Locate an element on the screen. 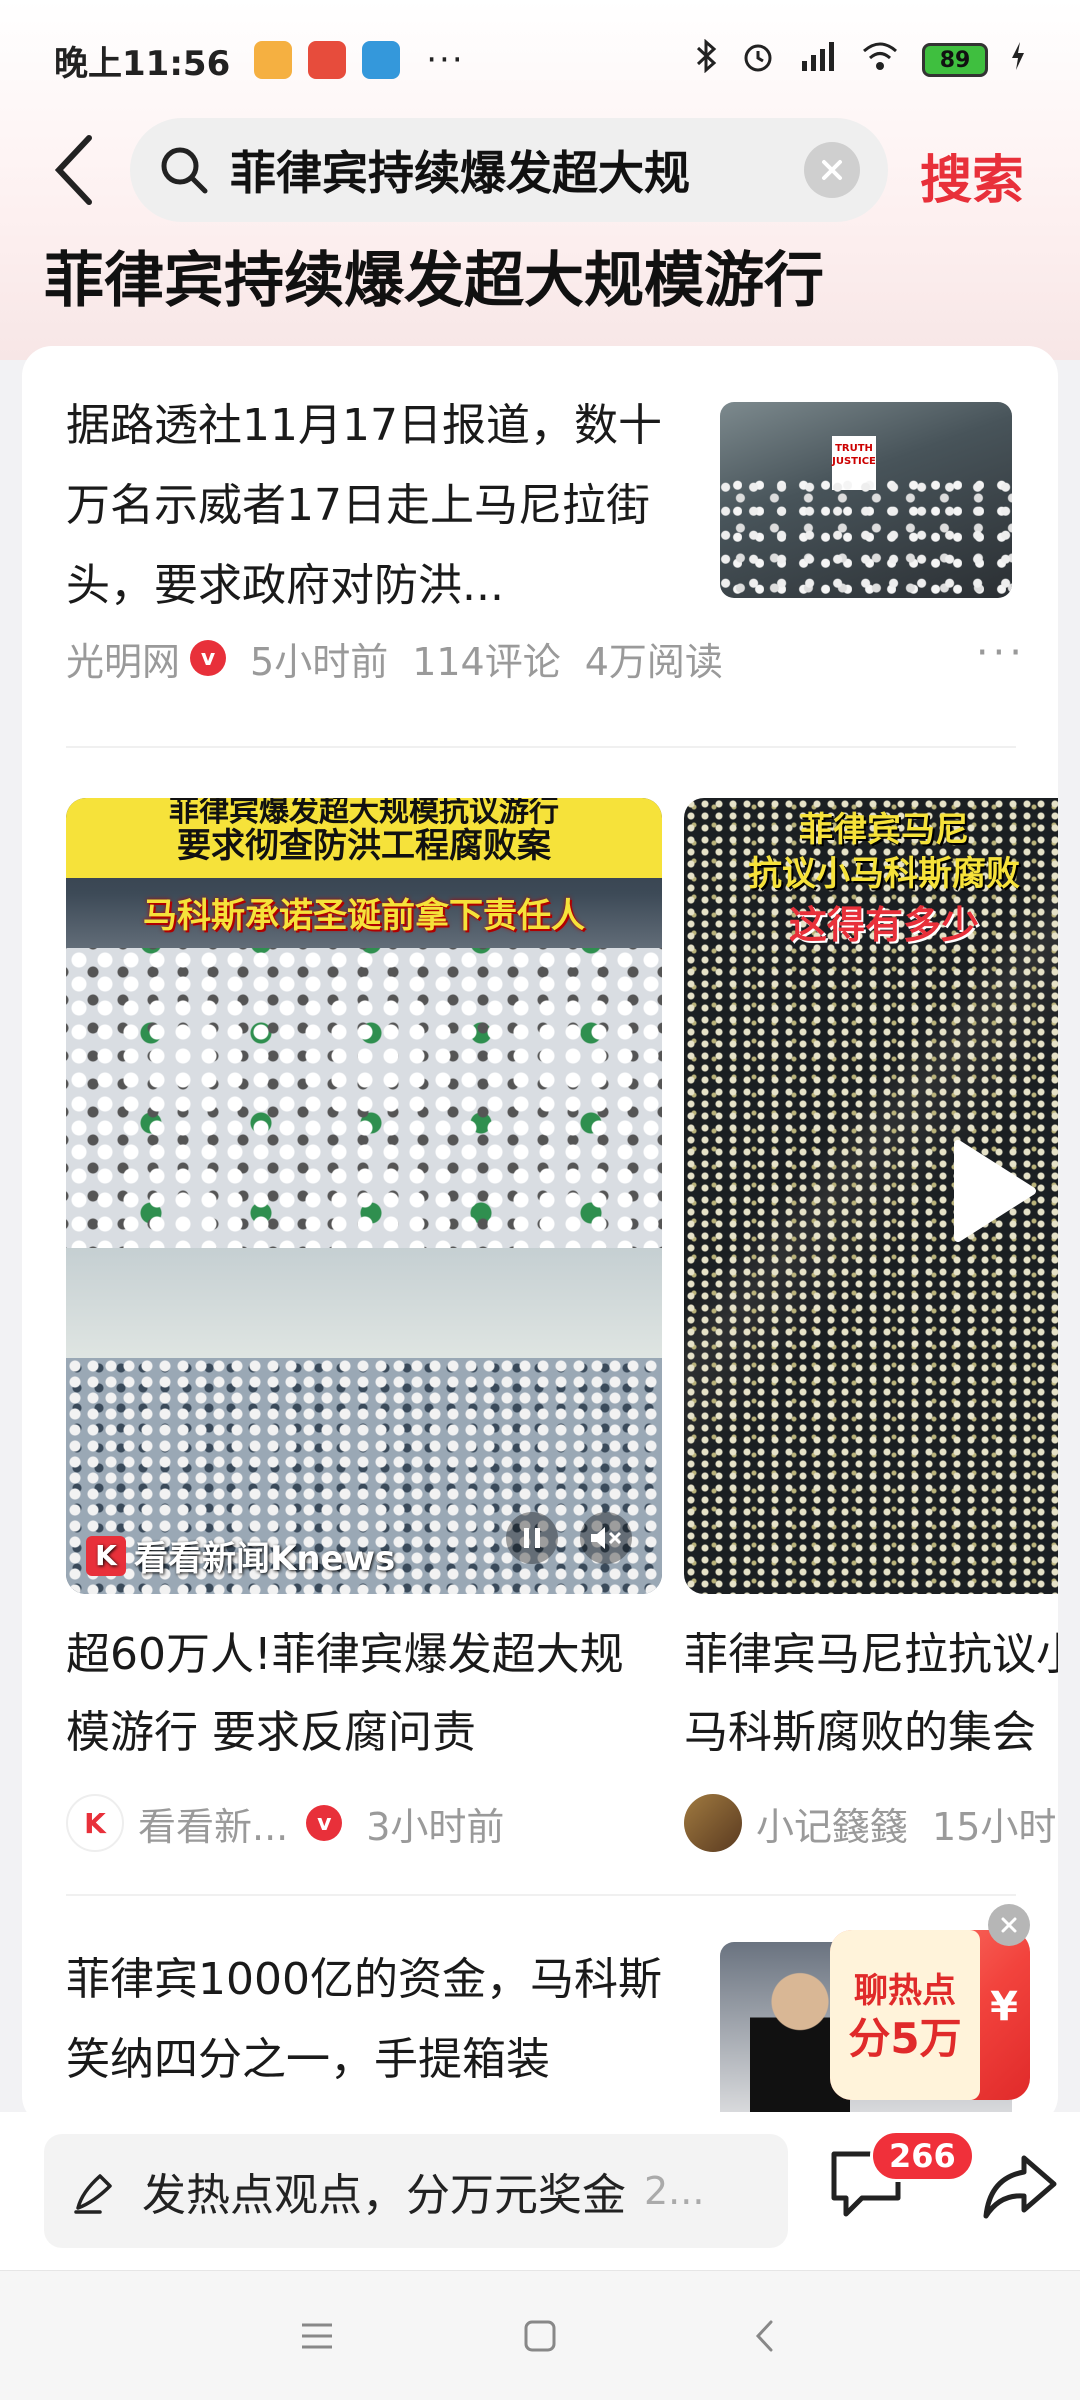 This screenshot has height=2400, width=1080. video-time: 15小时 is located at coordinates (994, 1826).